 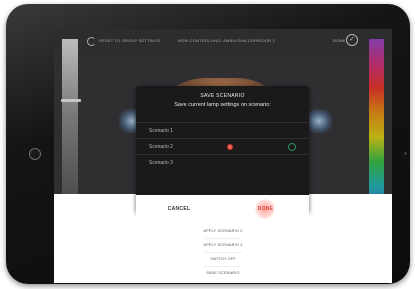 I want to click on touch-indicator-icon, so click(x=230, y=147).